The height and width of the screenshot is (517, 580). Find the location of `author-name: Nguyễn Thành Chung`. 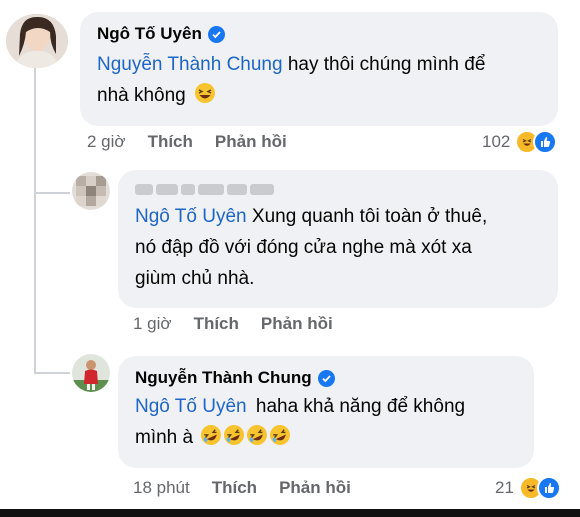

author-name: Nguyễn Thành Chung is located at coordinates (223, 378).